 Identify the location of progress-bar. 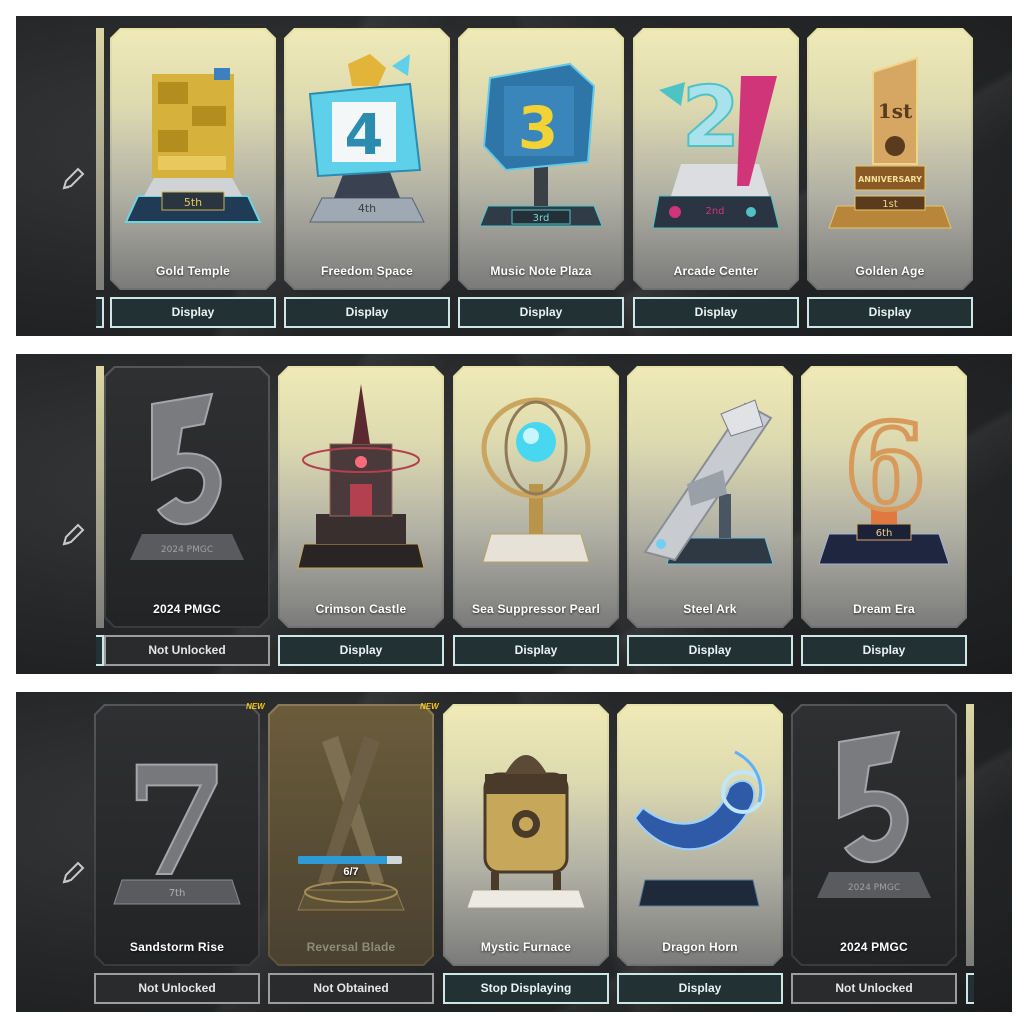
(350, 860).